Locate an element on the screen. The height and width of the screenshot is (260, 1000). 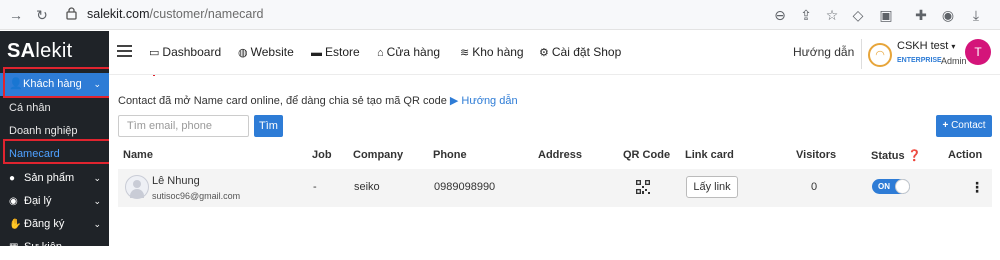
nav-label: Cửa hàng is located at coordinates (413, 52).